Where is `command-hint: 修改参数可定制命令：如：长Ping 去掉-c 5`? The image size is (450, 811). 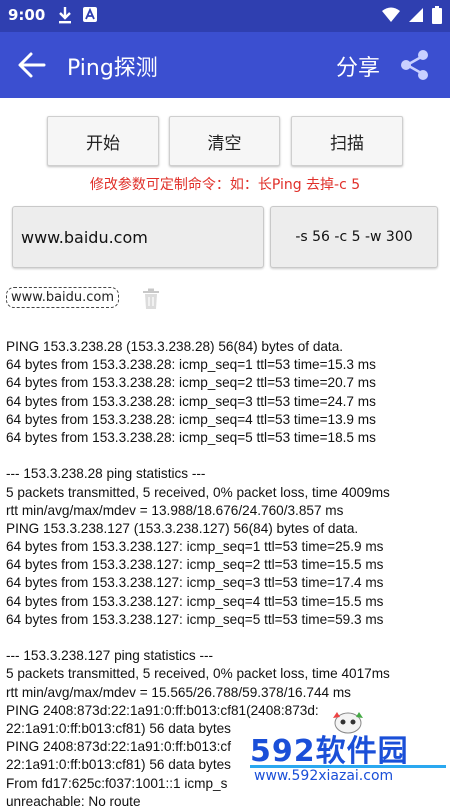 command-hint: 修改参数可定制命令：如：长Ping 去掉-c 5 is located at coordinates (225, 185).